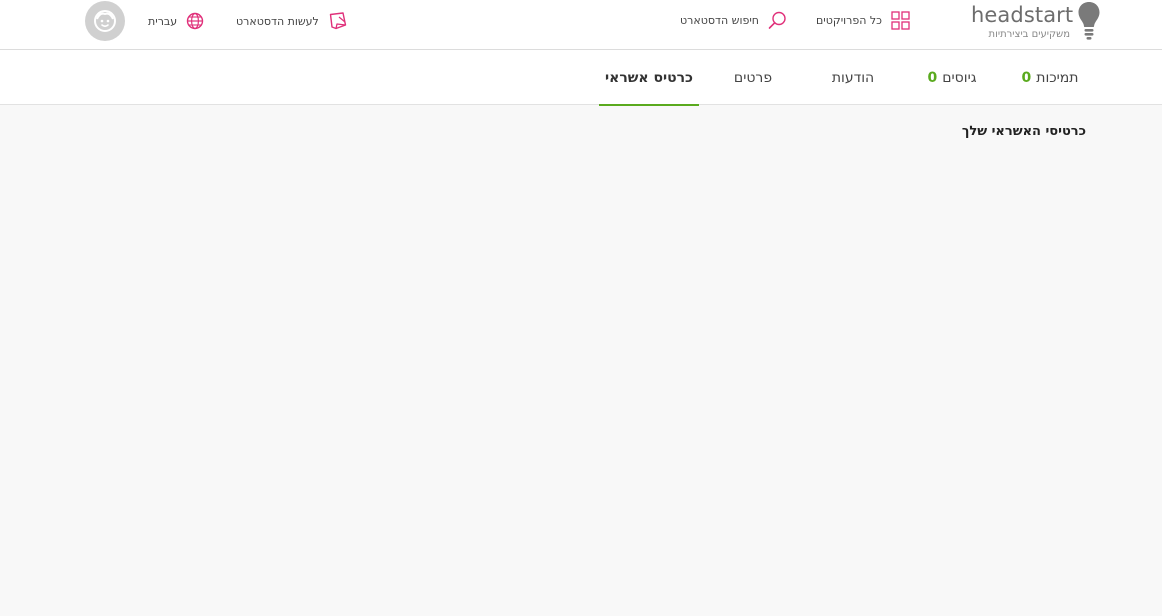  I want to click on logo-tagline: משקיעים ביצירתיות, so click(1029, 34).